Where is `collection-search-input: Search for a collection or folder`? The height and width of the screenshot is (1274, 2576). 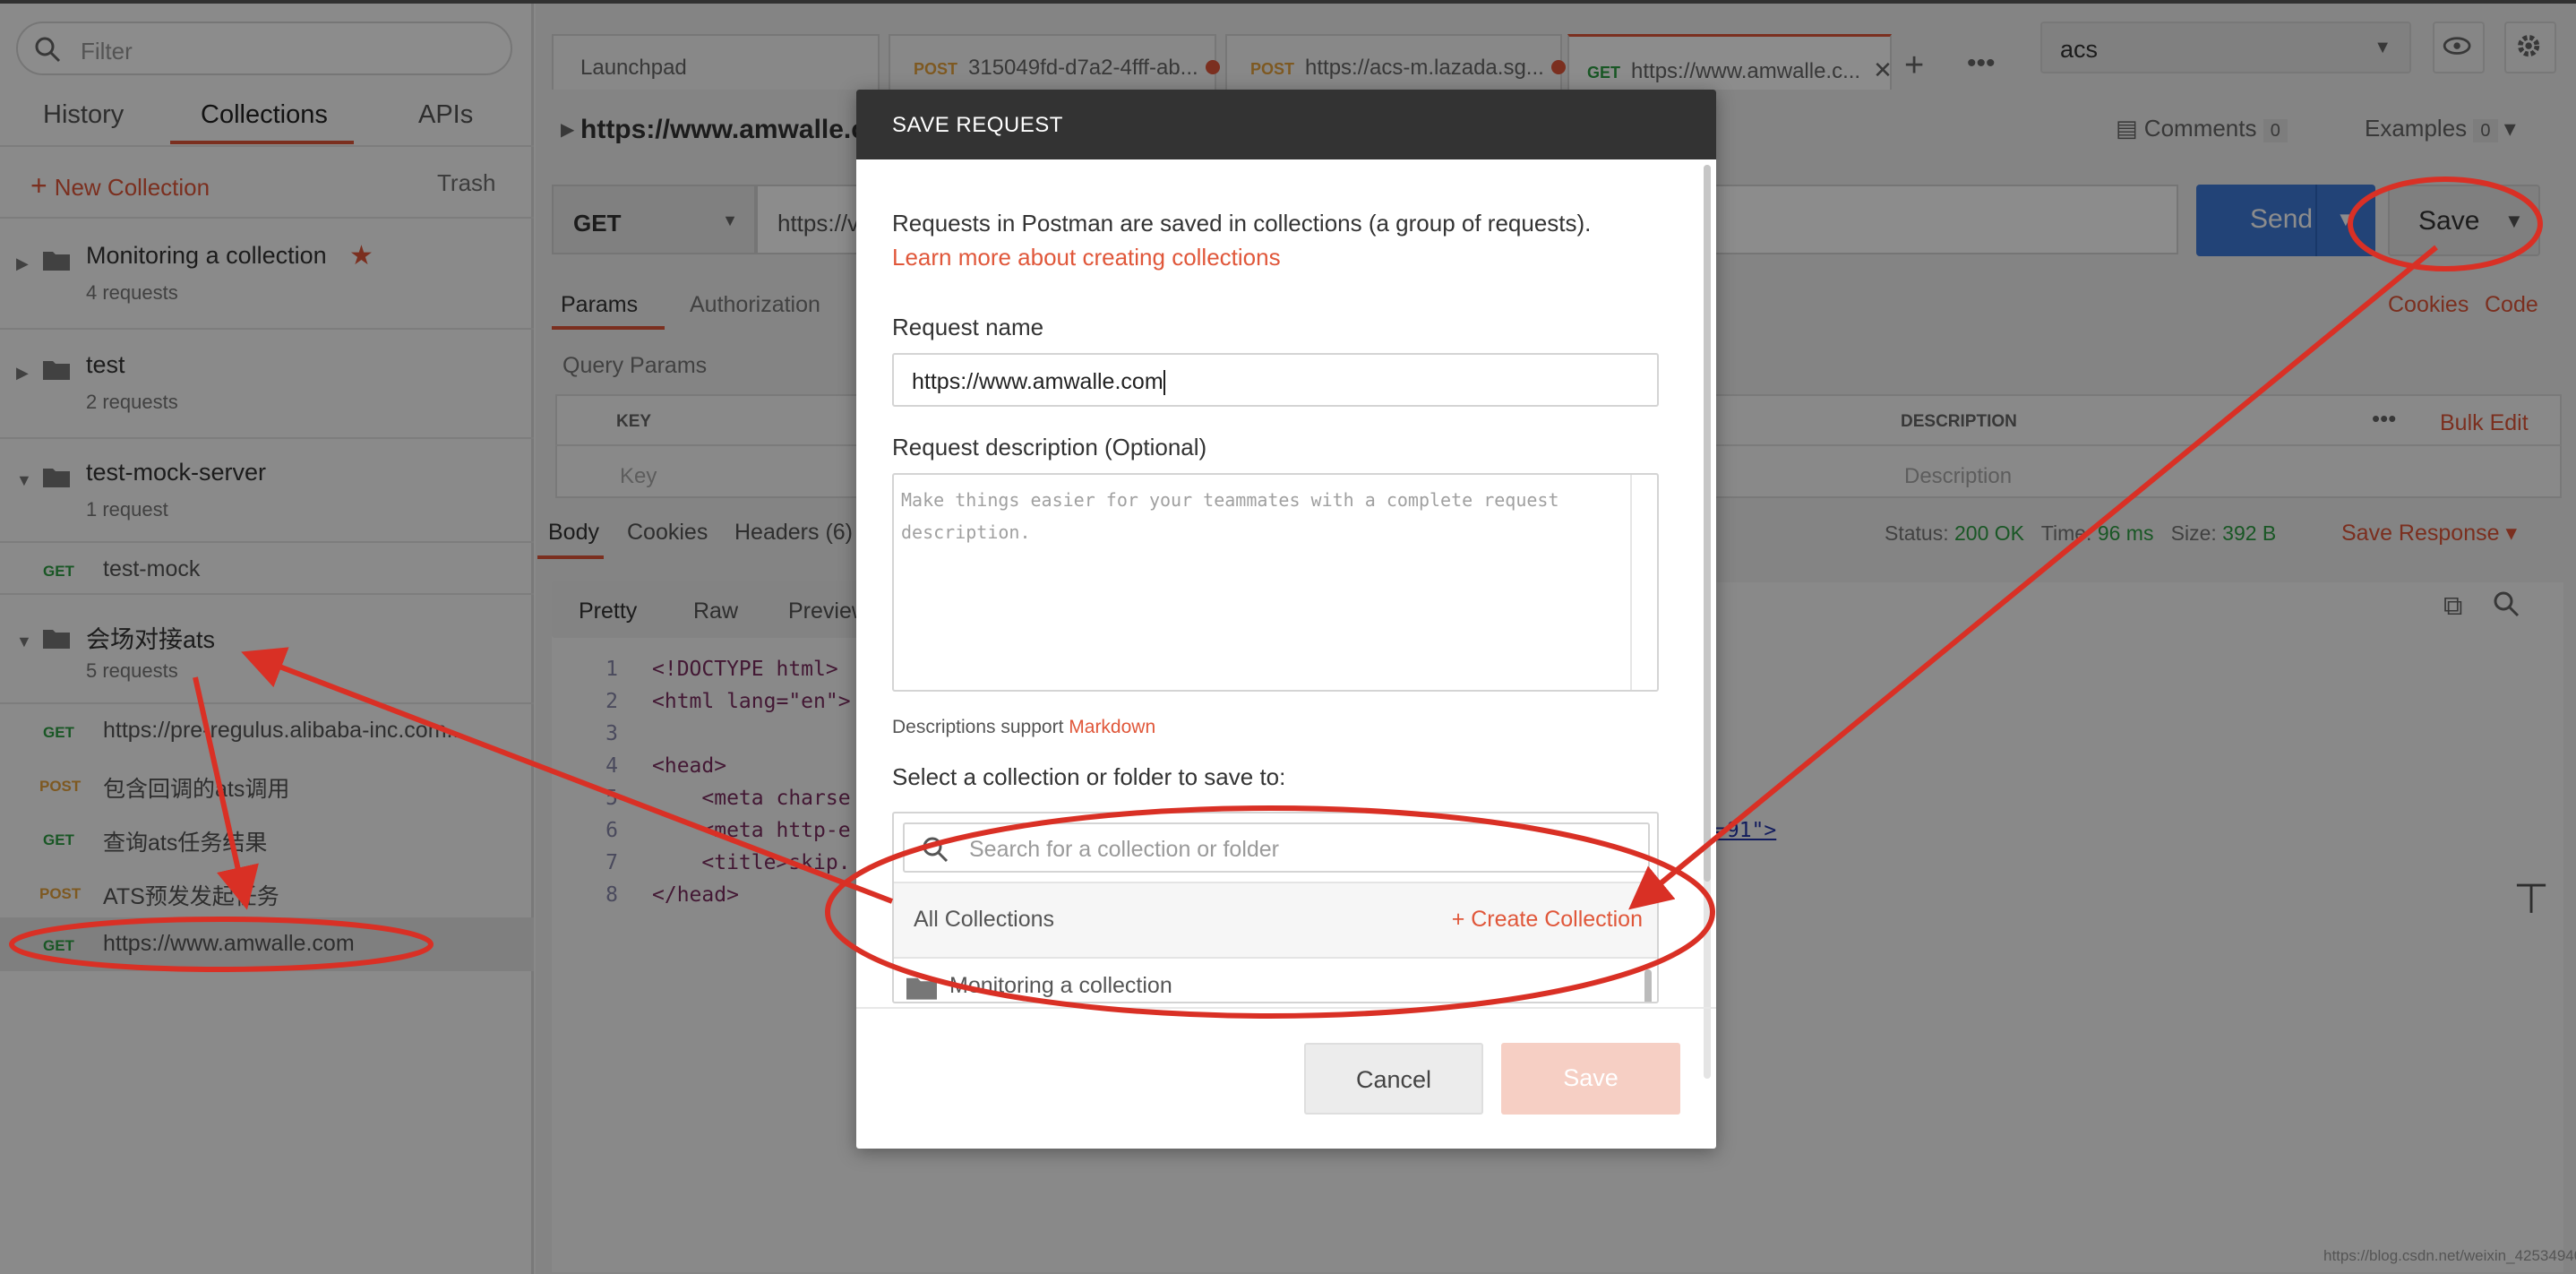 collection-search-input: Search for a collection or folder is located at coordinates (1276, 848).